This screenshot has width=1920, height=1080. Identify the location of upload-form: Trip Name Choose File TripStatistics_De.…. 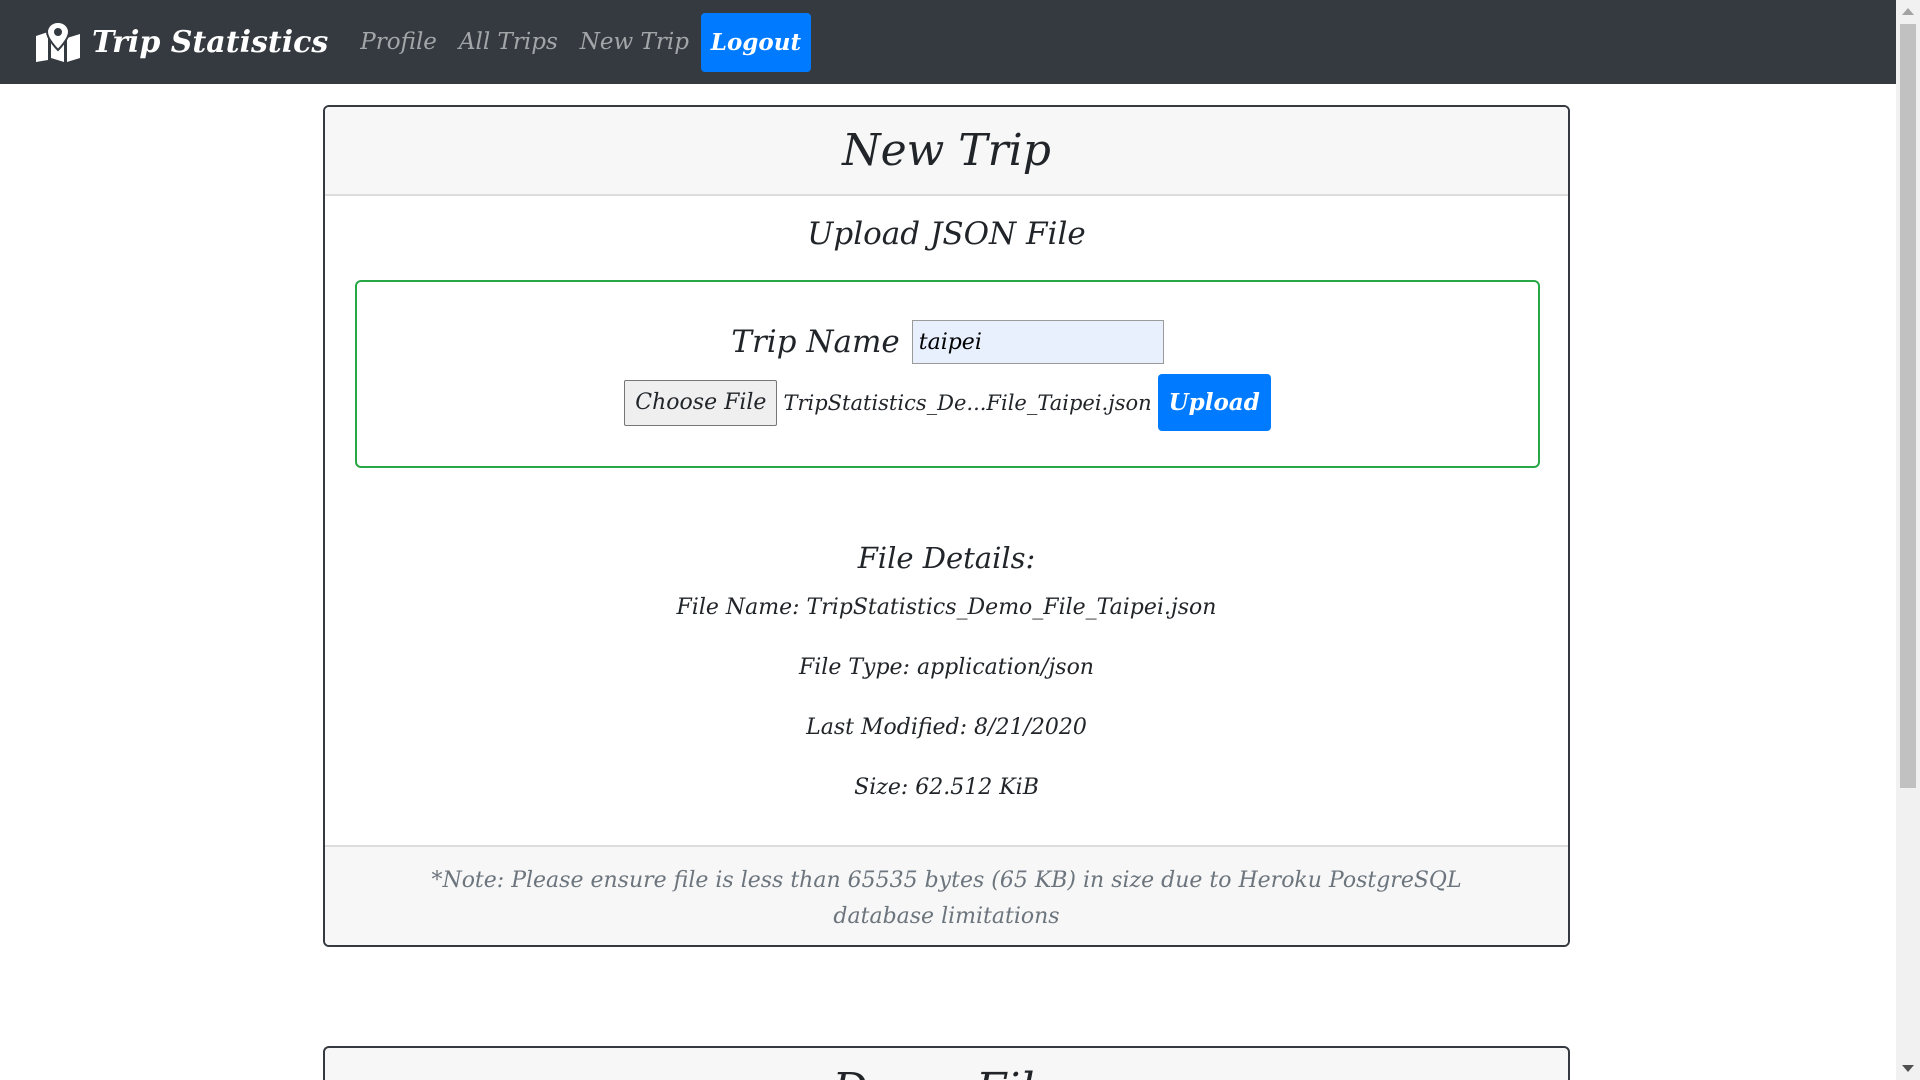
(947, 374).